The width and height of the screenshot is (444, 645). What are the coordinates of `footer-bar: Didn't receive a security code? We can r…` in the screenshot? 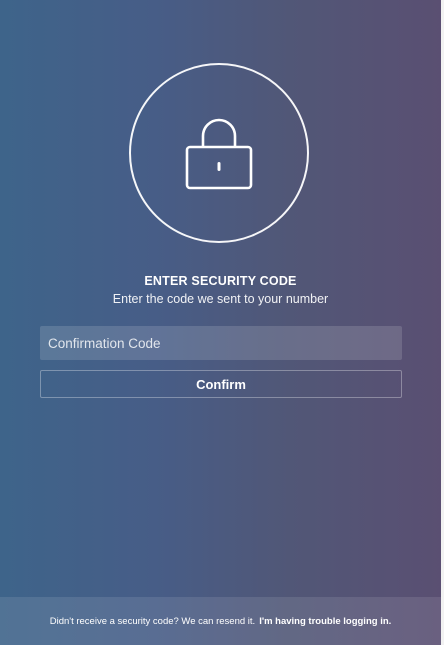 It's located at (220, 621).